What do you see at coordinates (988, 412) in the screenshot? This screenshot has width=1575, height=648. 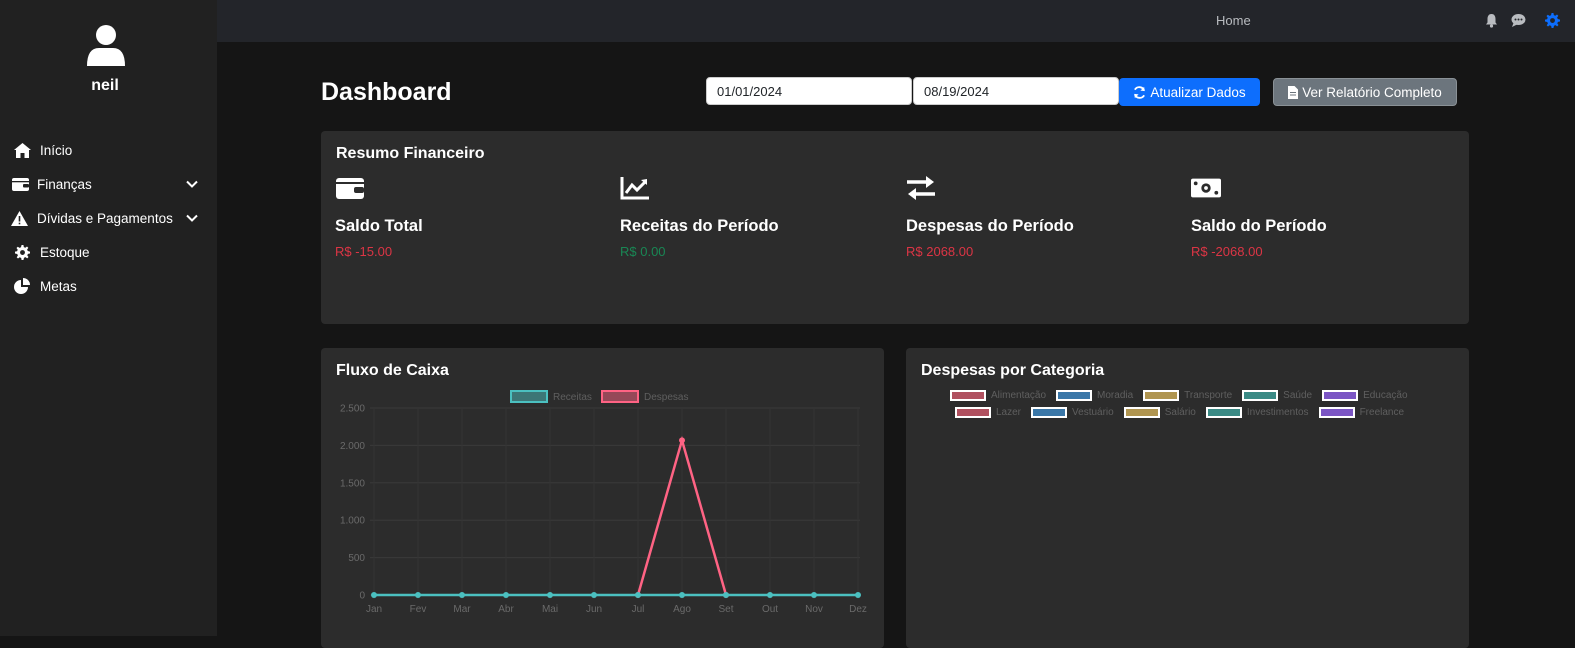 I see `legend-item: Lazer` at bounding box center [988, 412].